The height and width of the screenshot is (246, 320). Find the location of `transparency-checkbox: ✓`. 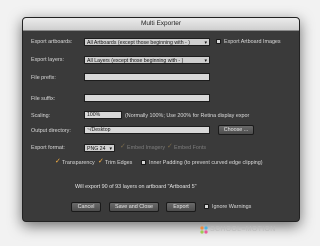

transparency-checkbox: ✓ is located at coordinates (58, 161).